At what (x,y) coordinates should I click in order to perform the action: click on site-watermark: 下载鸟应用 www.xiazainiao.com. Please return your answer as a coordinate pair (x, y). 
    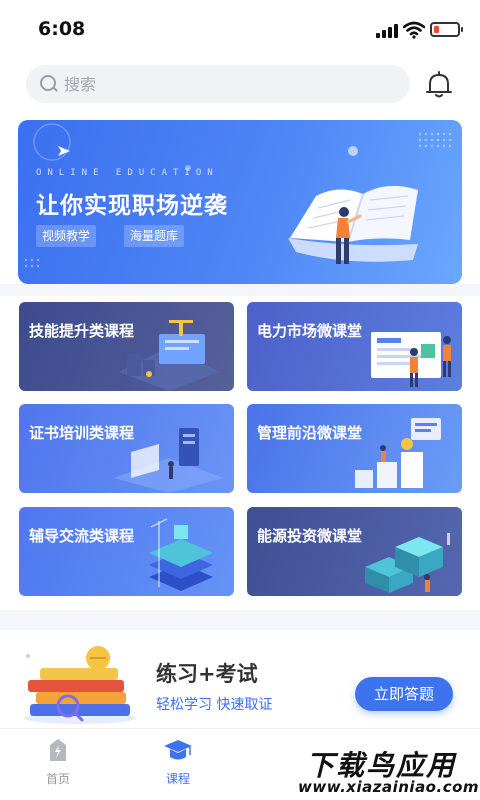
    Looking at the image, I should click on (385, 769).